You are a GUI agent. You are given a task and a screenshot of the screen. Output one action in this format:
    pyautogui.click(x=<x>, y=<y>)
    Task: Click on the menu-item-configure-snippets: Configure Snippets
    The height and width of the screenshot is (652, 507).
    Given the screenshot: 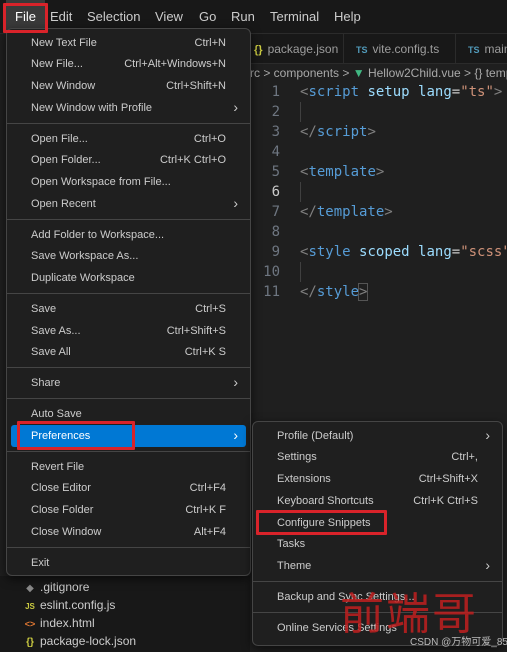 What is the action you would take?
    pyautogui.click(x=377, y=523)
    